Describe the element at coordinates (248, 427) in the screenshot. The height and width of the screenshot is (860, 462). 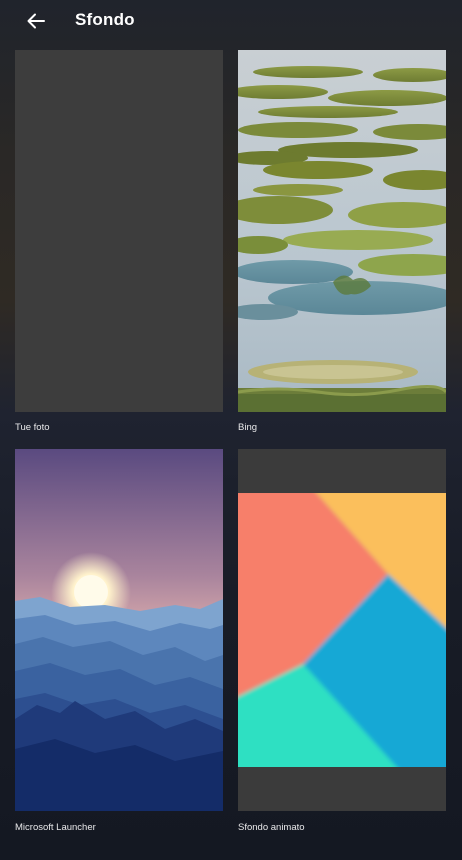
I see `wallpaper-label: Bing` at that location.